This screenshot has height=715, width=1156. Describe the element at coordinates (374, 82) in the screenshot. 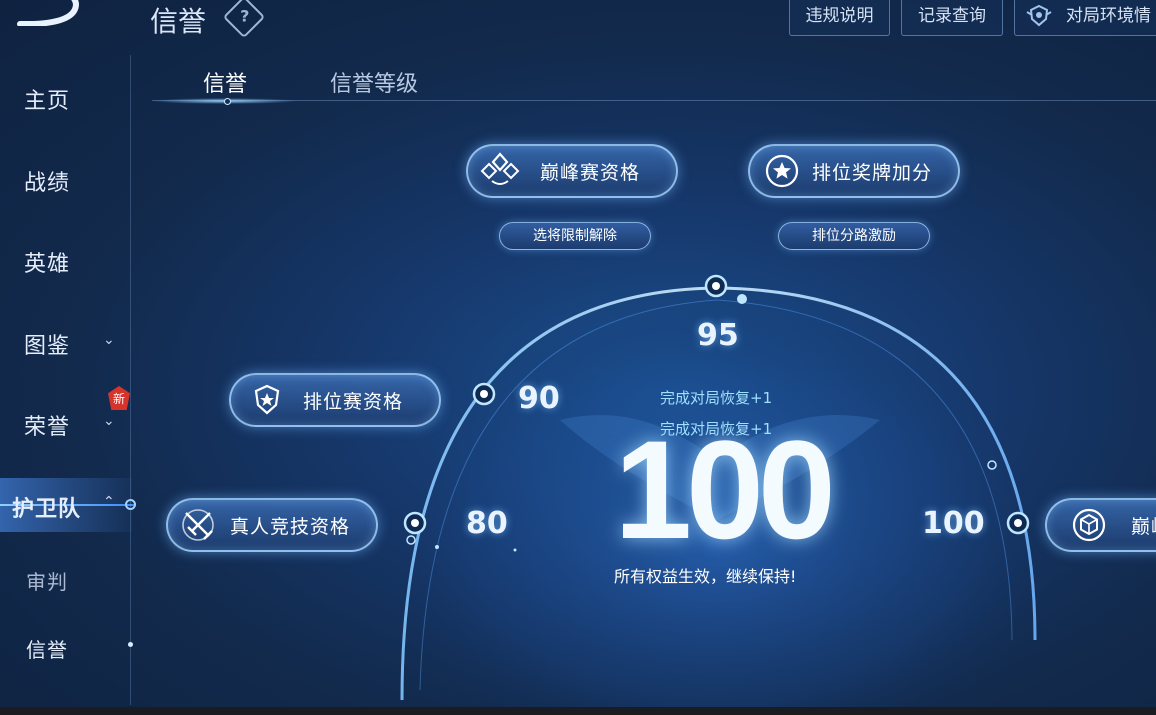

I see `tab-credit-level: 信誉等级` at that location.